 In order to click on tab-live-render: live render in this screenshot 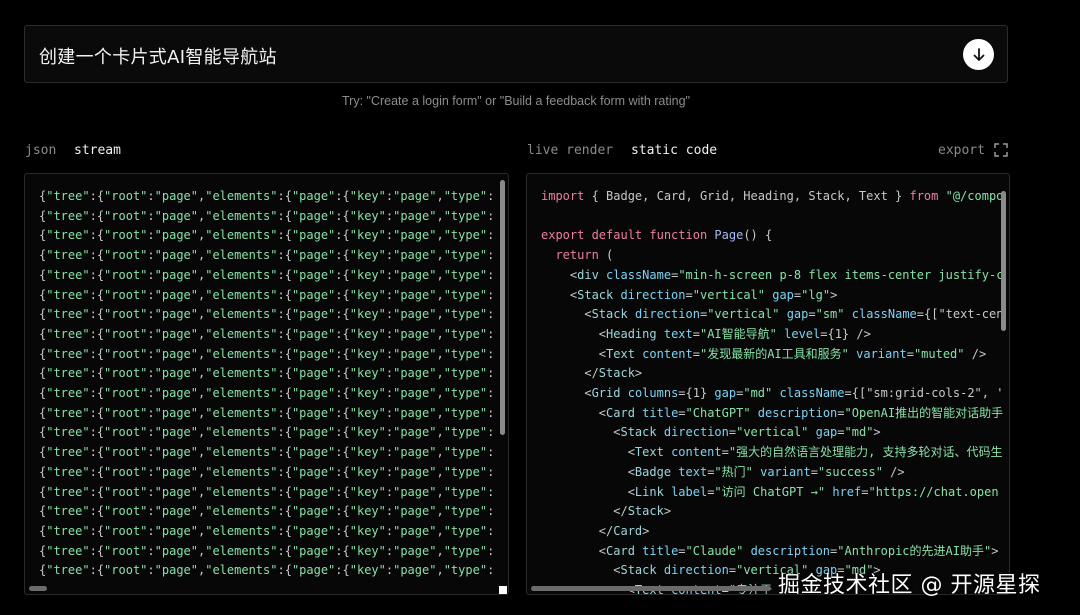, I will do `click(570, 150)`.